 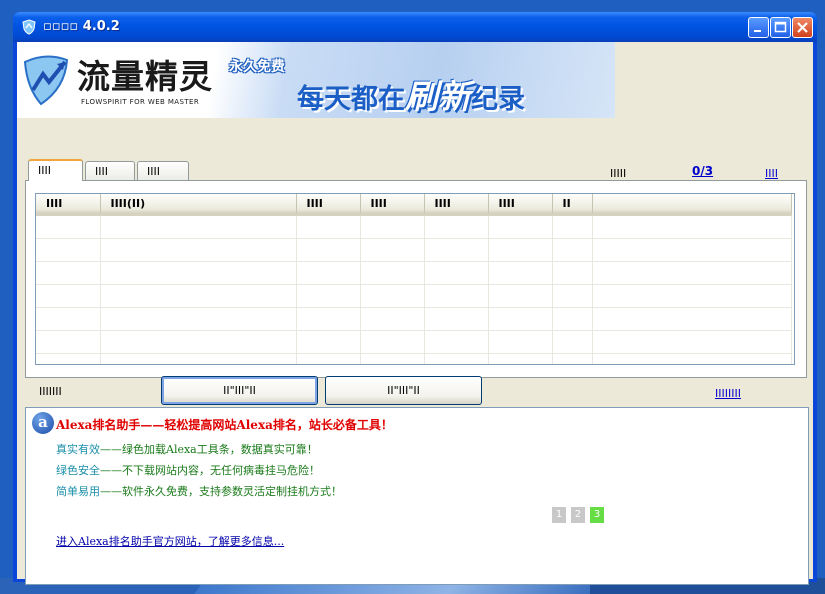 What do you see at coordinates (239, 390) in the screenshot?
I see `action-button-1: II"III"II` at bounding box center [239, 390].